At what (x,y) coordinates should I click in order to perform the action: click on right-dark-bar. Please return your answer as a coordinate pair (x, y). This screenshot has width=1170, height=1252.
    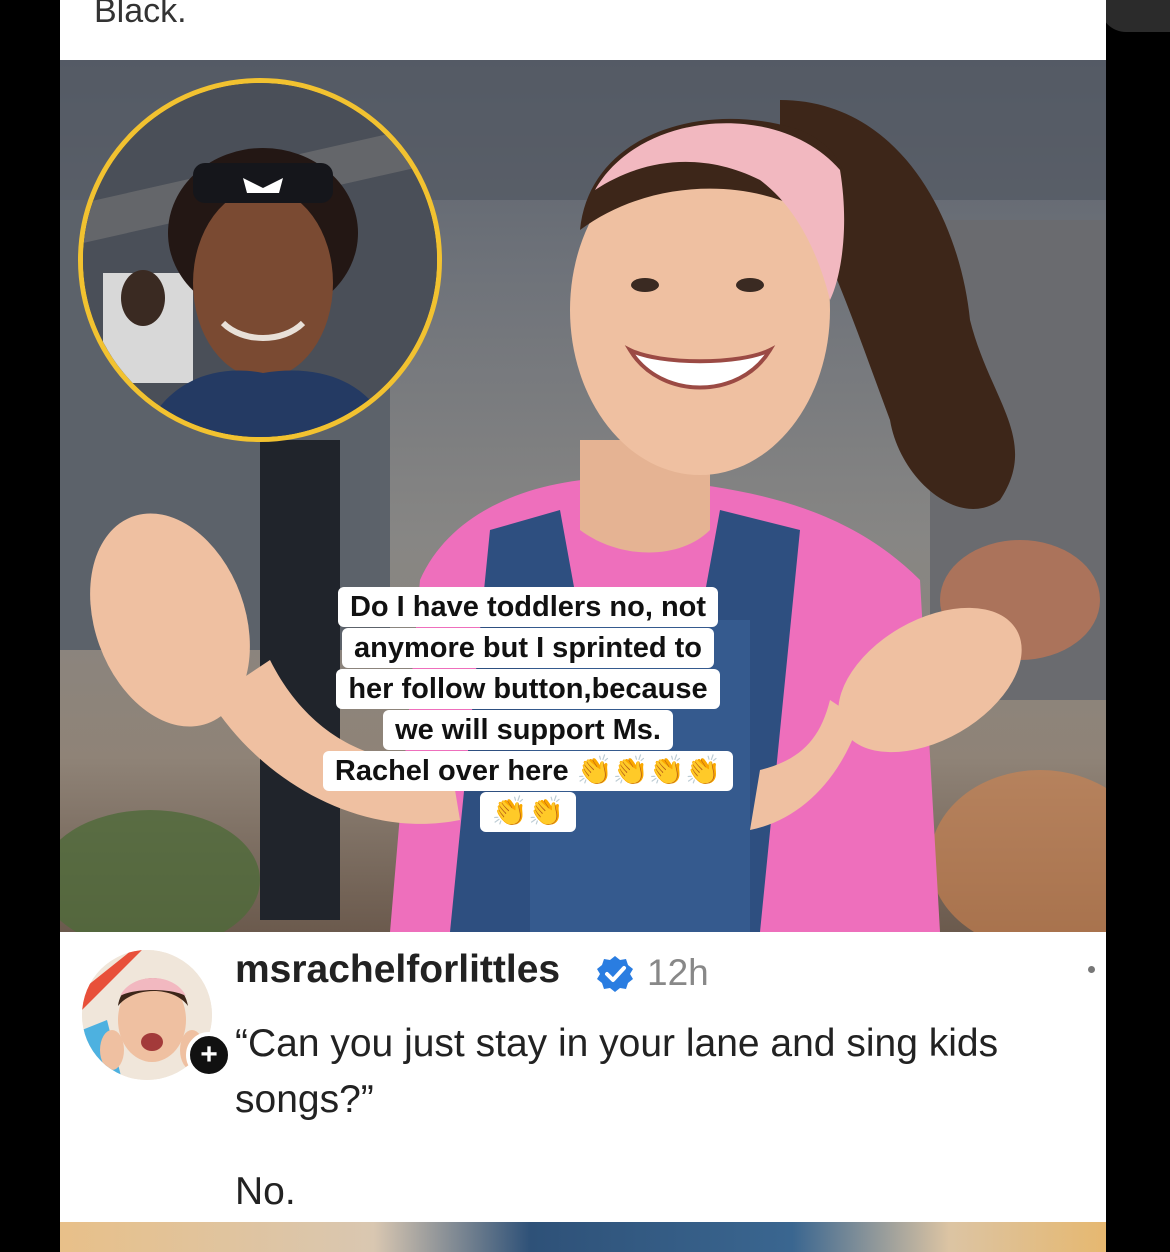
    Looking at the image, I should click on (1138, 626).